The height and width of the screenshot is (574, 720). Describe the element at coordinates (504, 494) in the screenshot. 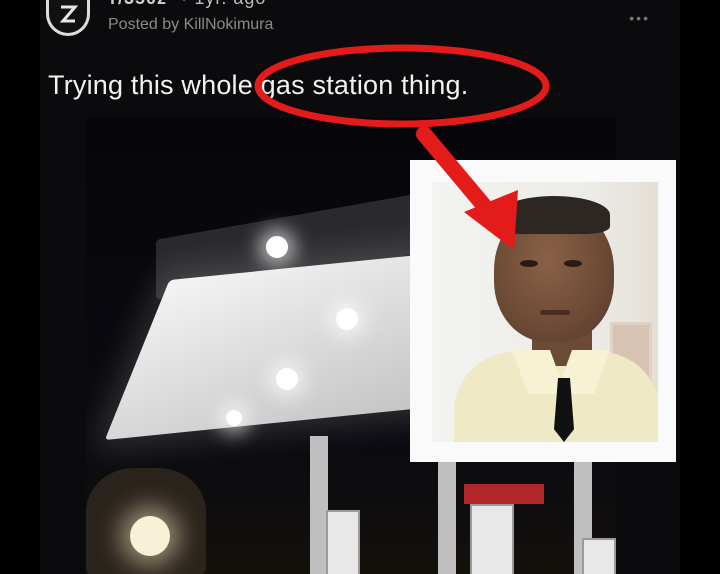

I see `pump-sign` at that location.